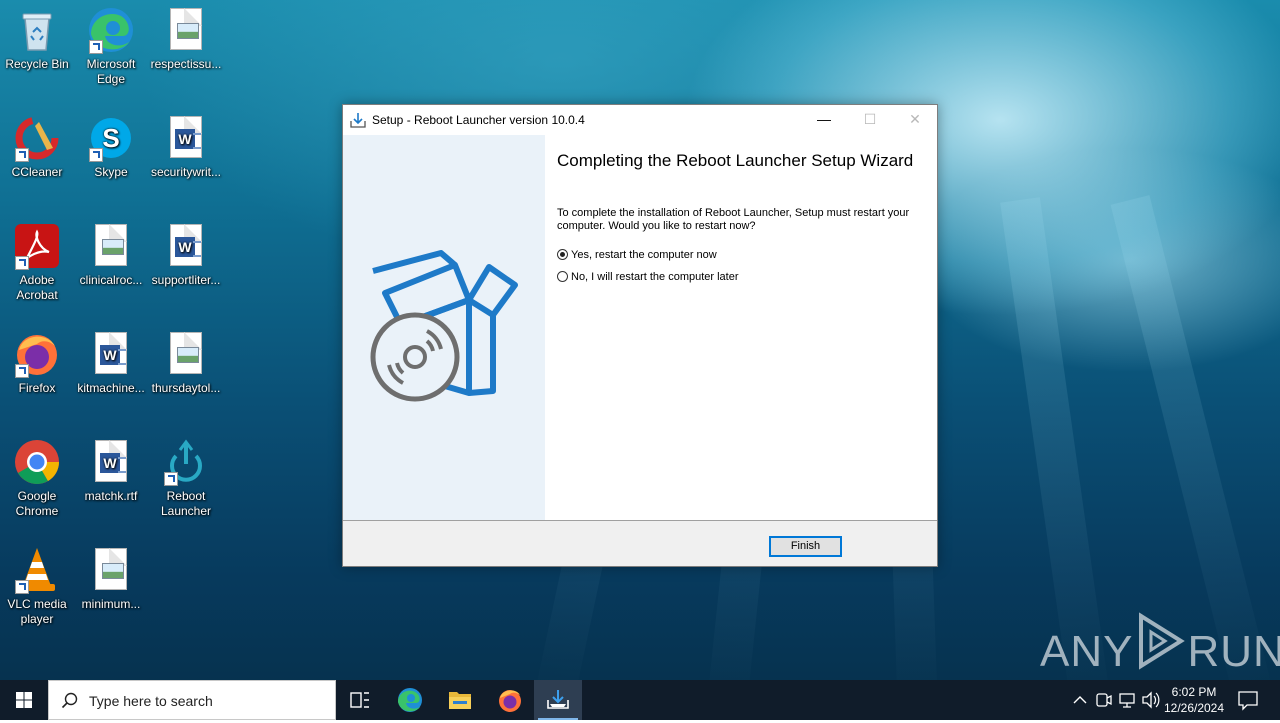 The width and height of the screenshot is (1280, 723). I want to click on radio-label: Yes, restart the computer now, so click(644, 255).